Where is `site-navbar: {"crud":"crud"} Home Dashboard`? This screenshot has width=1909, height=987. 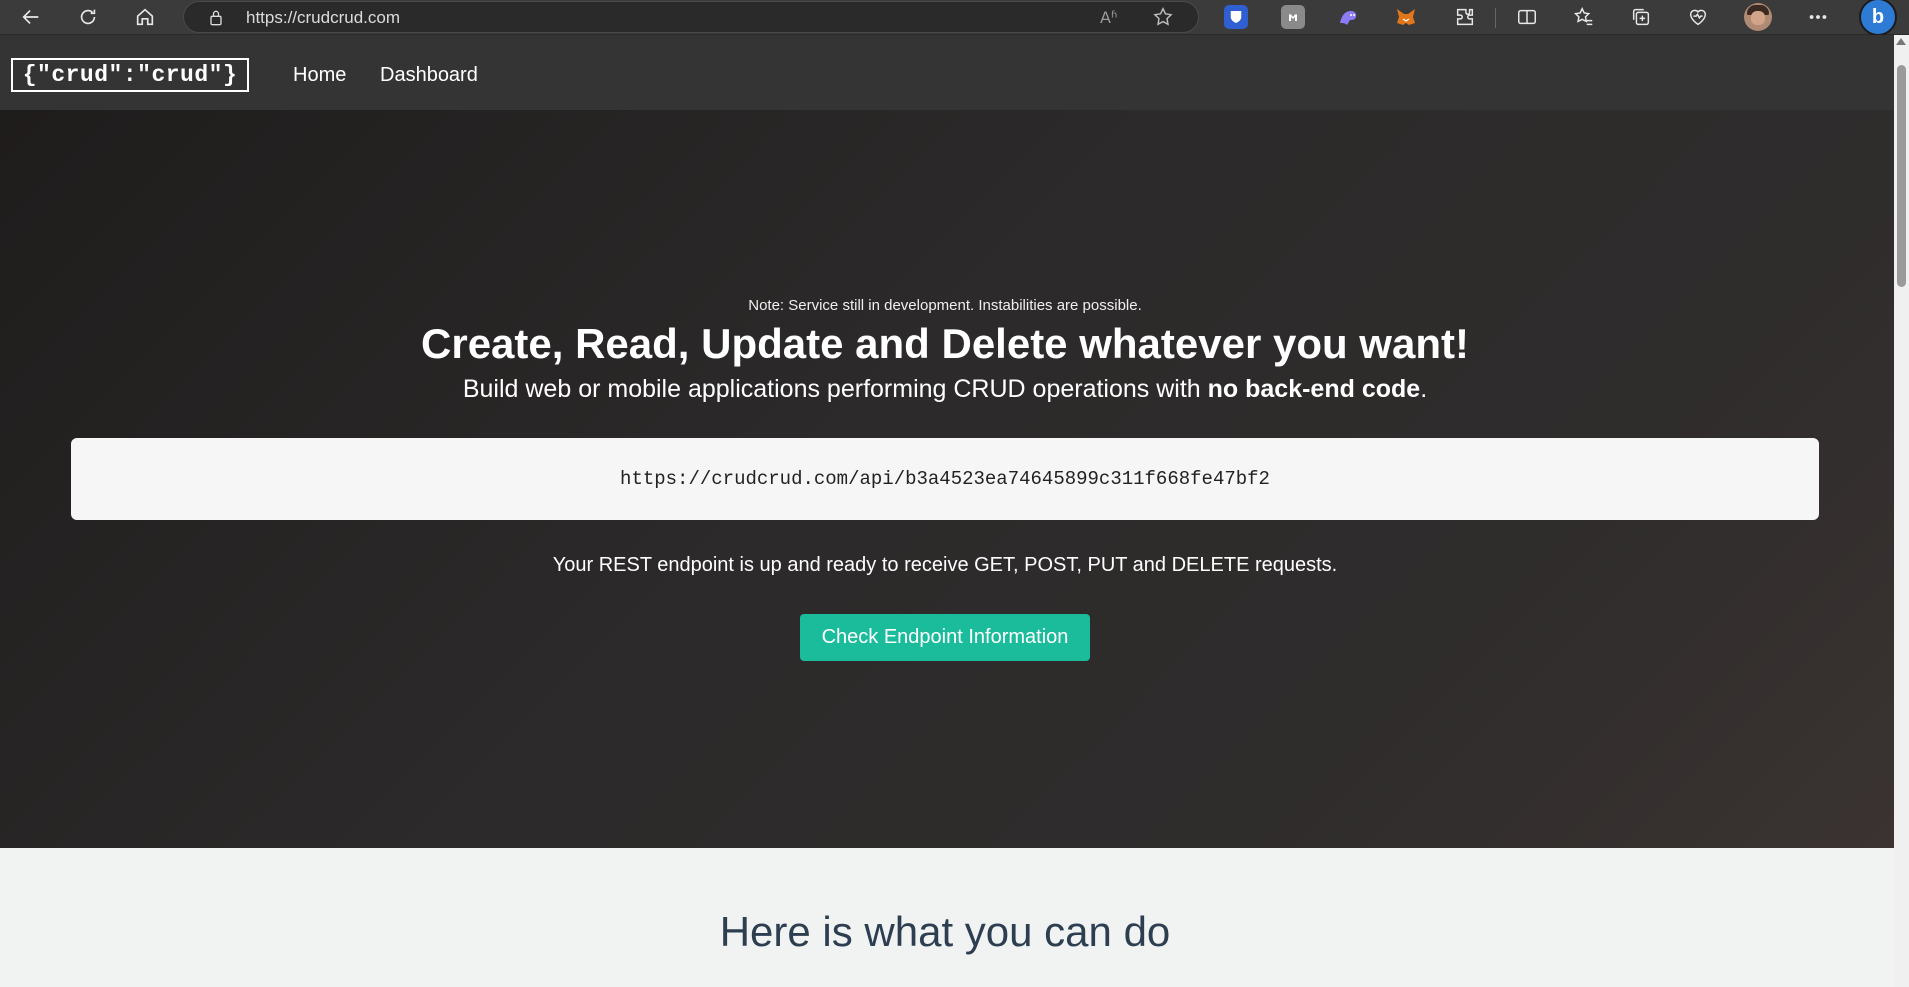 site-navbar: {"crud":"crud"} Home Dashboard is located at coordinates (947, 72).